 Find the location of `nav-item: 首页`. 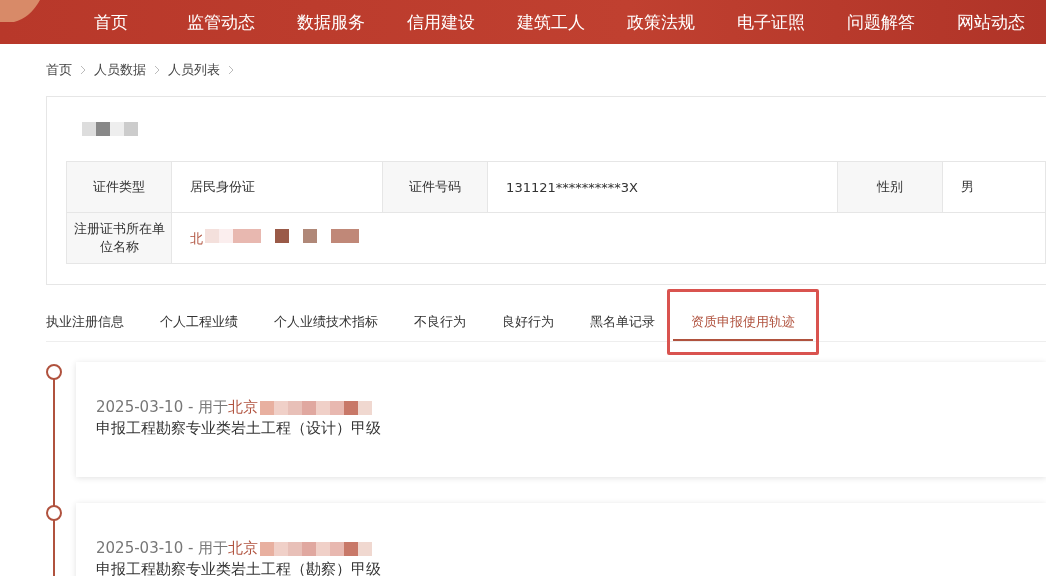

nav-item: 首页 is located at coordinates (111, 22).